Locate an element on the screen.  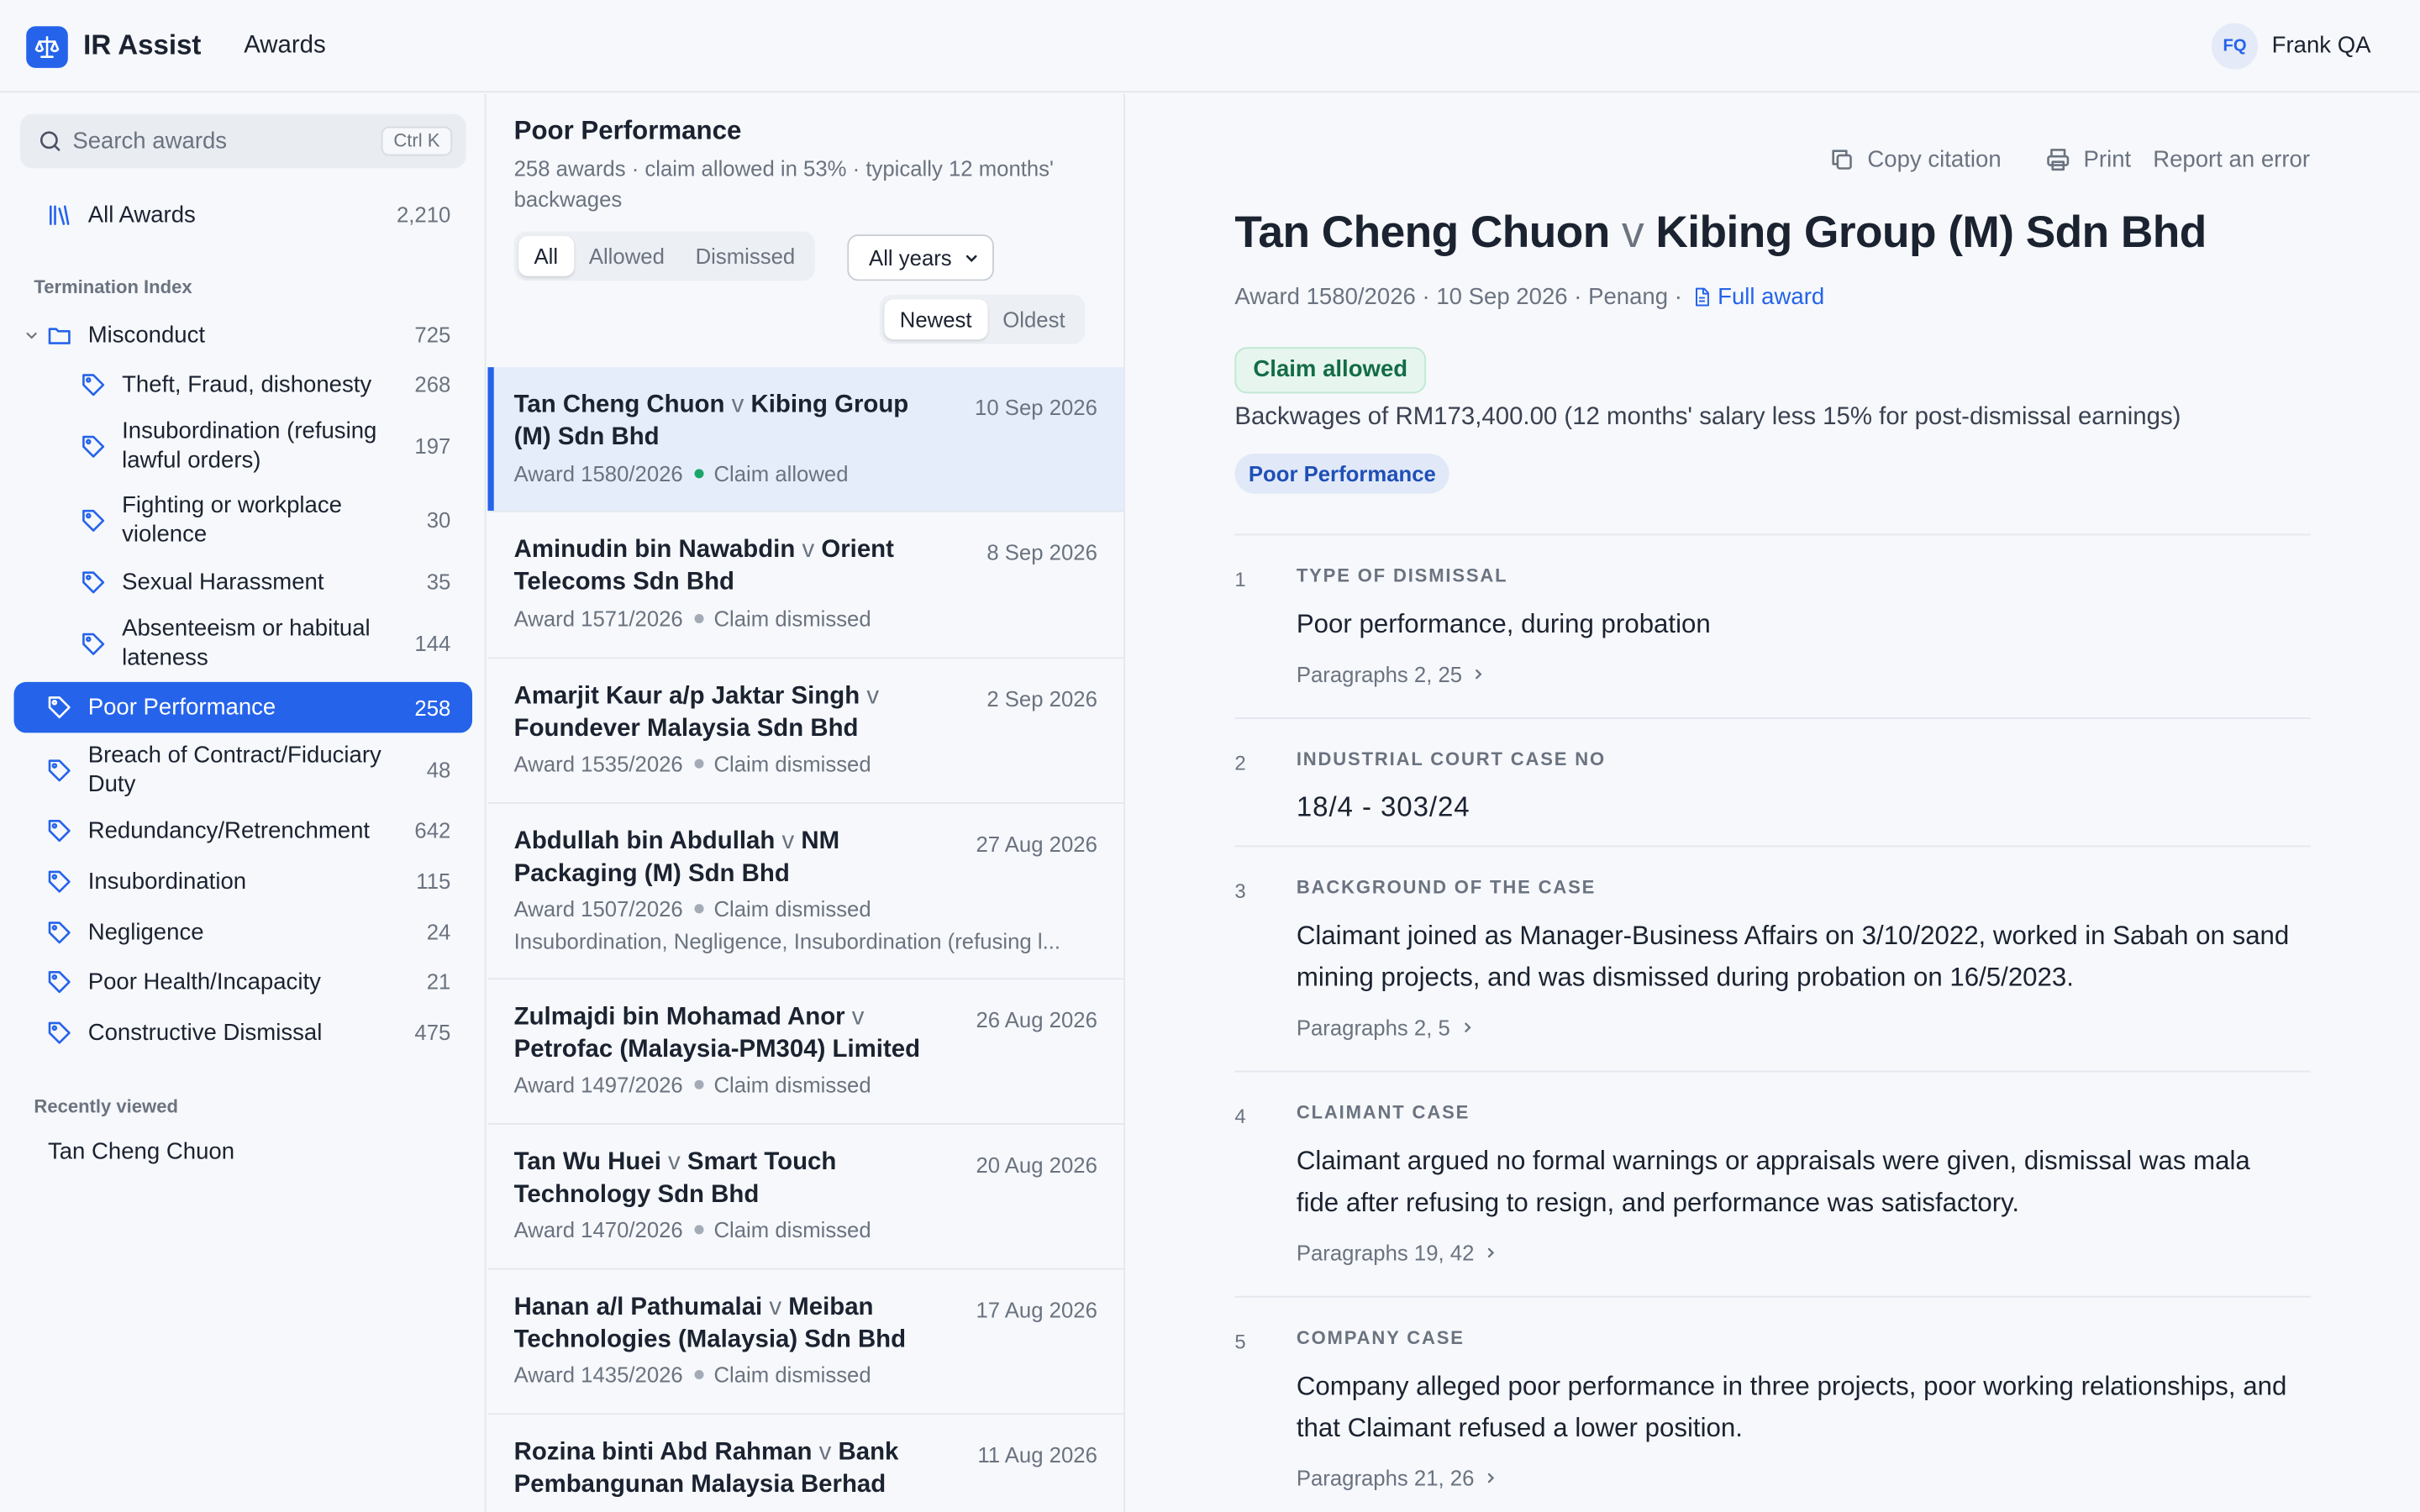
sidebar-item-misconduct: Misconduct 725 is located at coordinates (243, 335).